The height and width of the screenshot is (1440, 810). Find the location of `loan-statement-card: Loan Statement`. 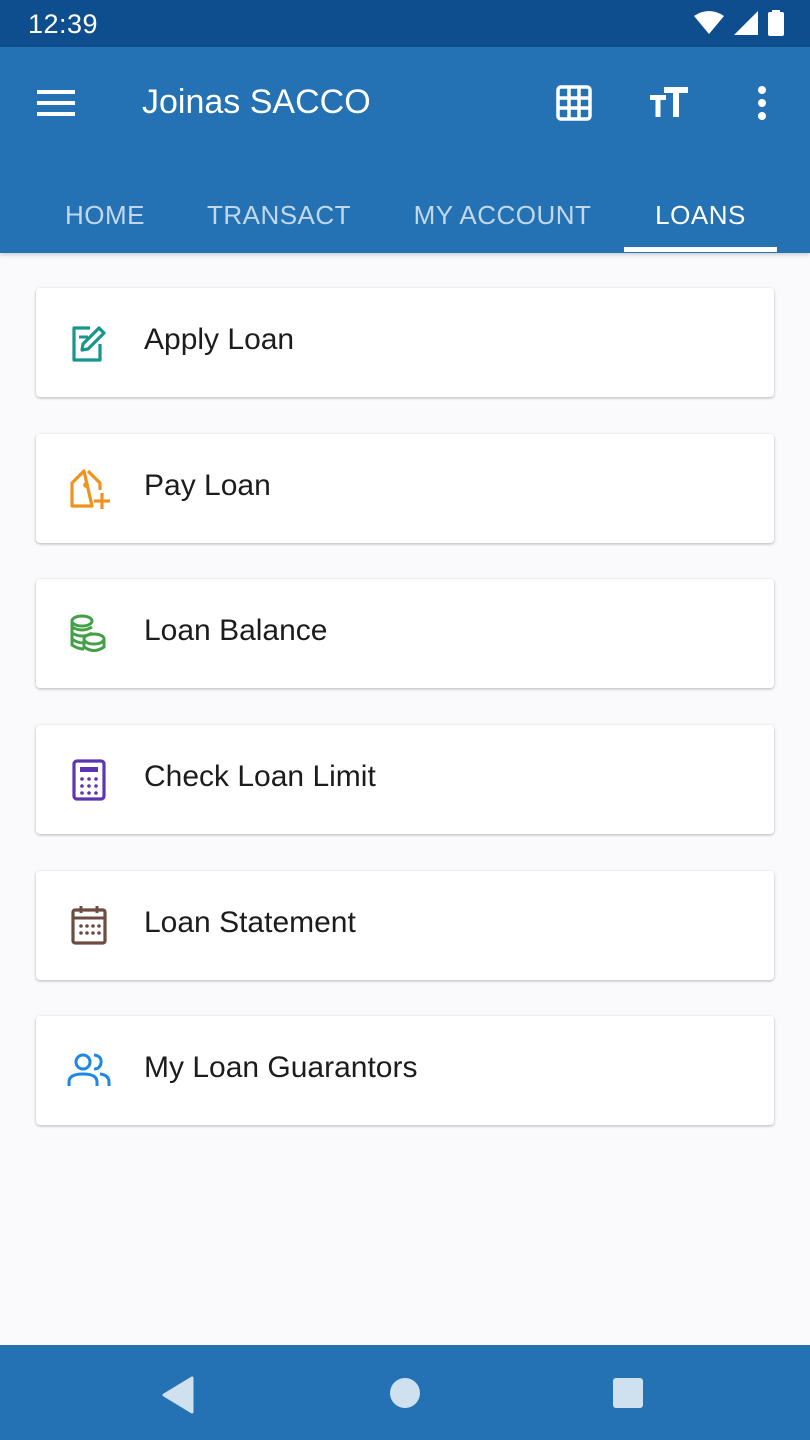

loan-statement-card: Loan Statement is located at coordinates (405, 925).